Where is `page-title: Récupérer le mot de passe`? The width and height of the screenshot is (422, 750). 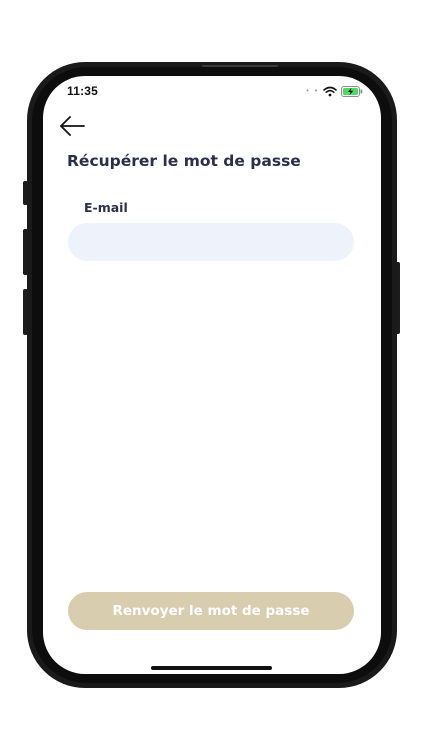
page-title: Récupérer le mot de passe is located at coordinates (184, 161).